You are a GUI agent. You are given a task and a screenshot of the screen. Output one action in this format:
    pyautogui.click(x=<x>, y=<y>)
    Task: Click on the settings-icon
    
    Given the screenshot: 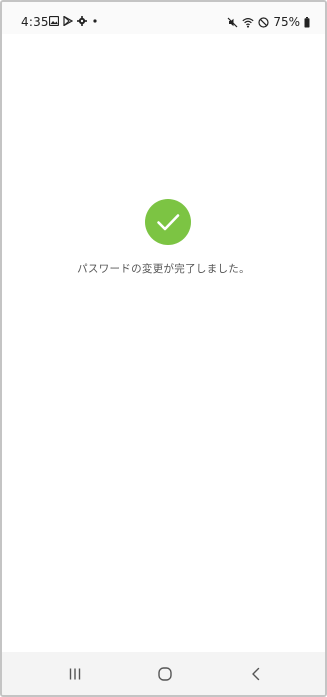 What is the action you would take?
    pyautogui.click(x=82, y=21)
    